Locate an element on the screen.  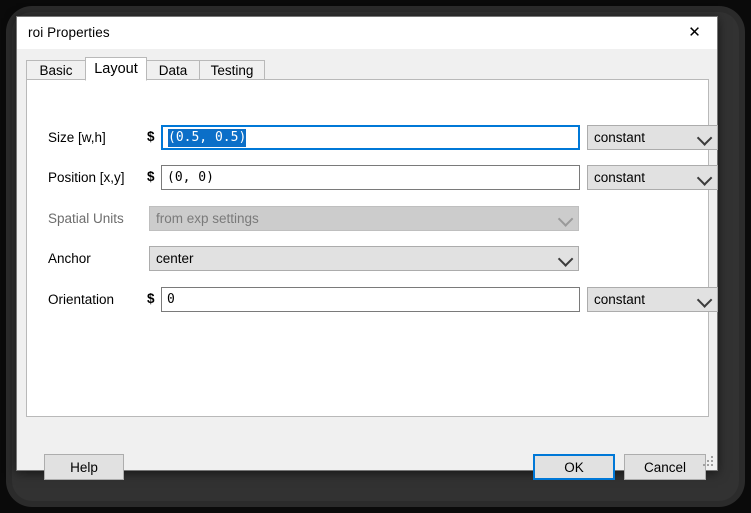
tab-basic: Basic is located at coordinates (56, 70).